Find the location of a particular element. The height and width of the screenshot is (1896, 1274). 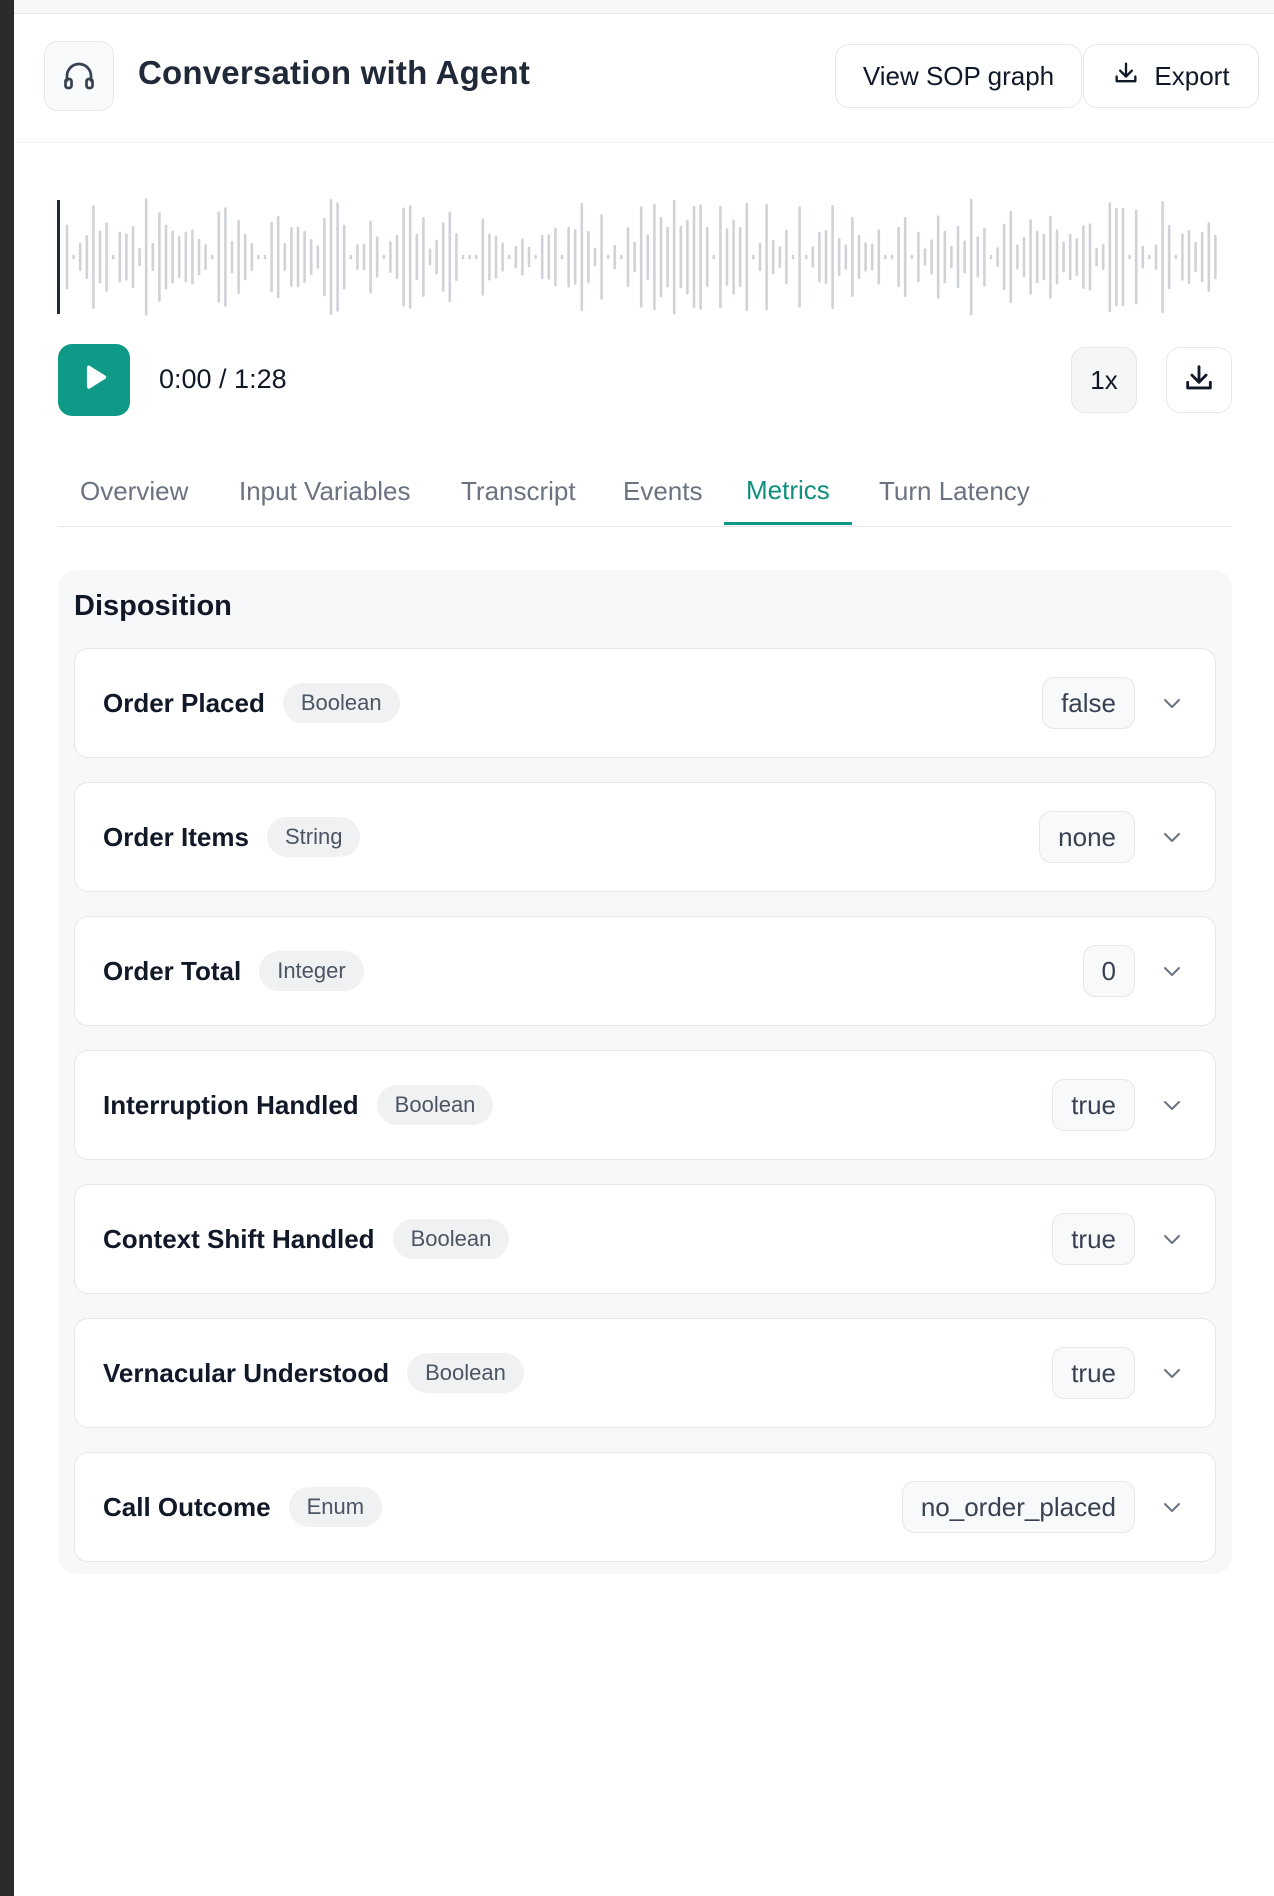

view-sop-graph-label: View SOP graph is located at coordinates (958, 75).